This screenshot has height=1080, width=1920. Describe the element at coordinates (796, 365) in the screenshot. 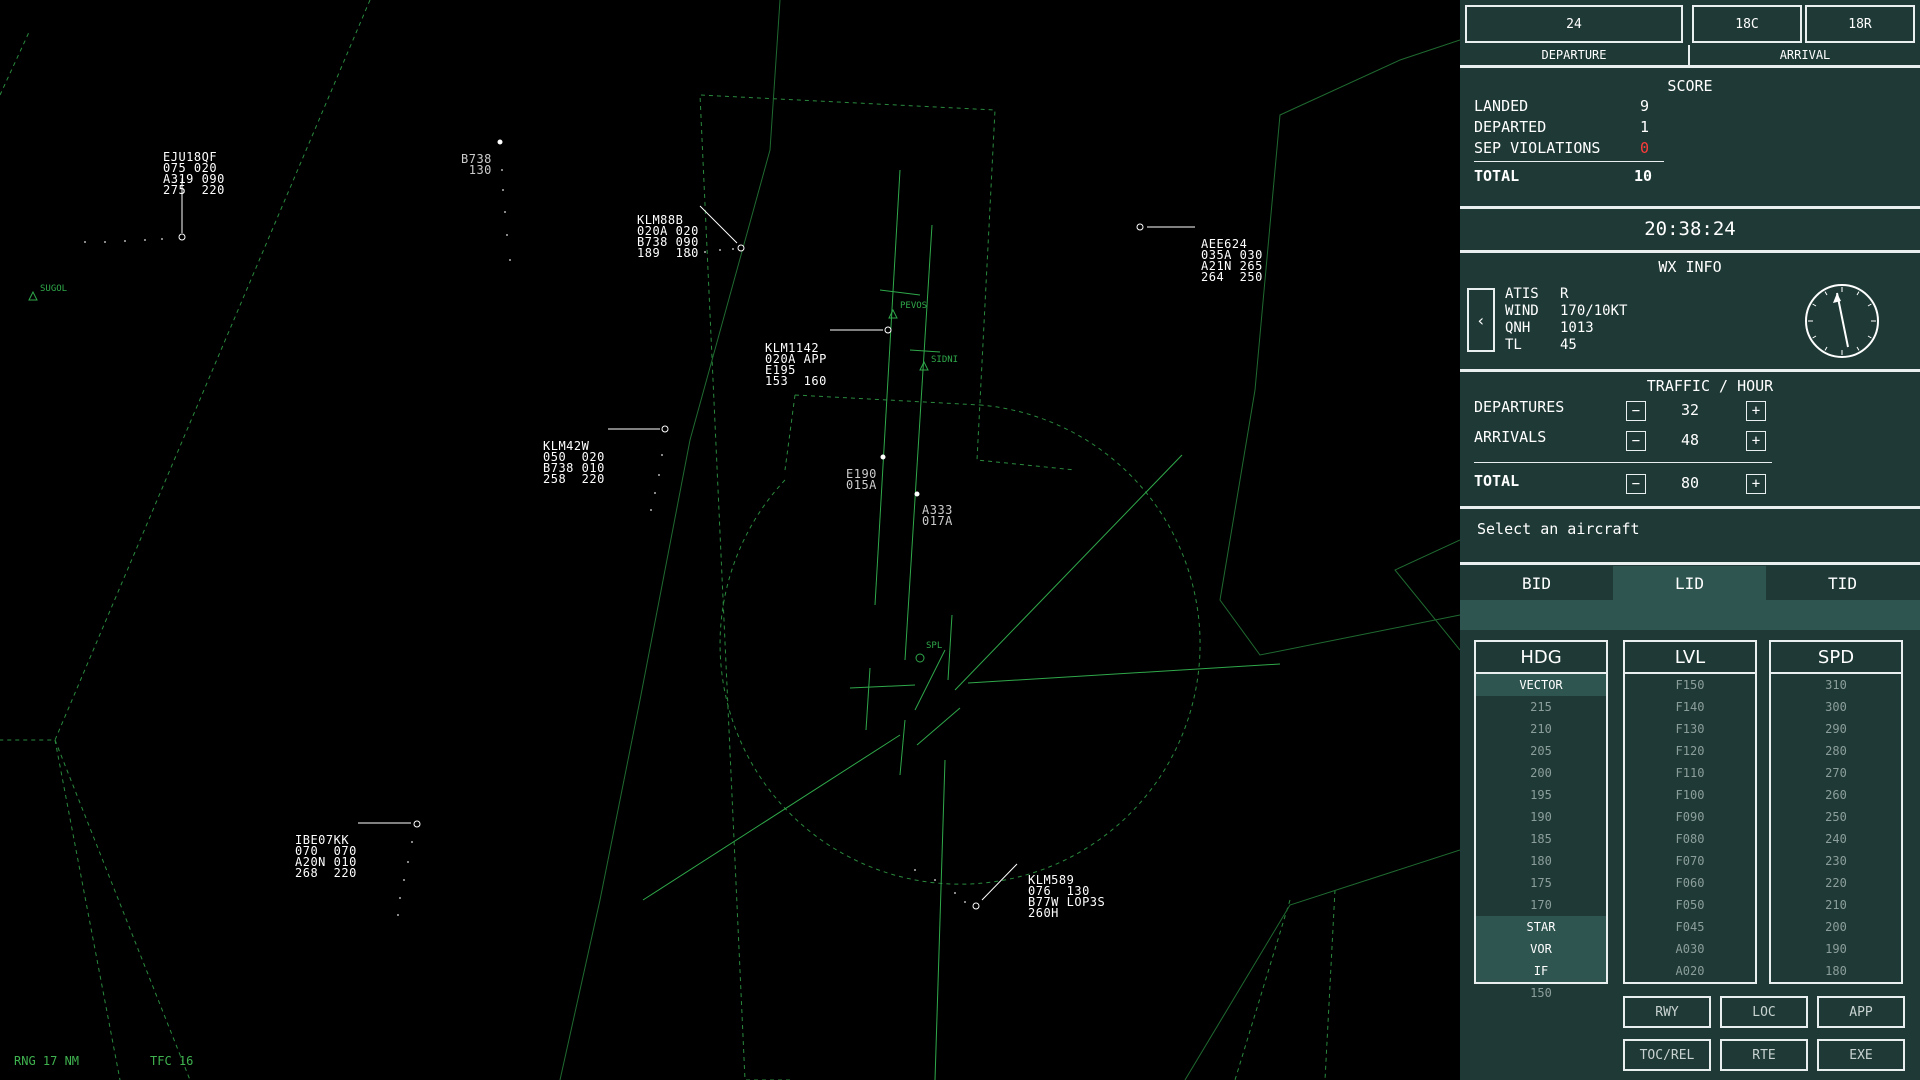

I see `aircraft-label: KLM1142 020A APP E195 153 160` at that location.